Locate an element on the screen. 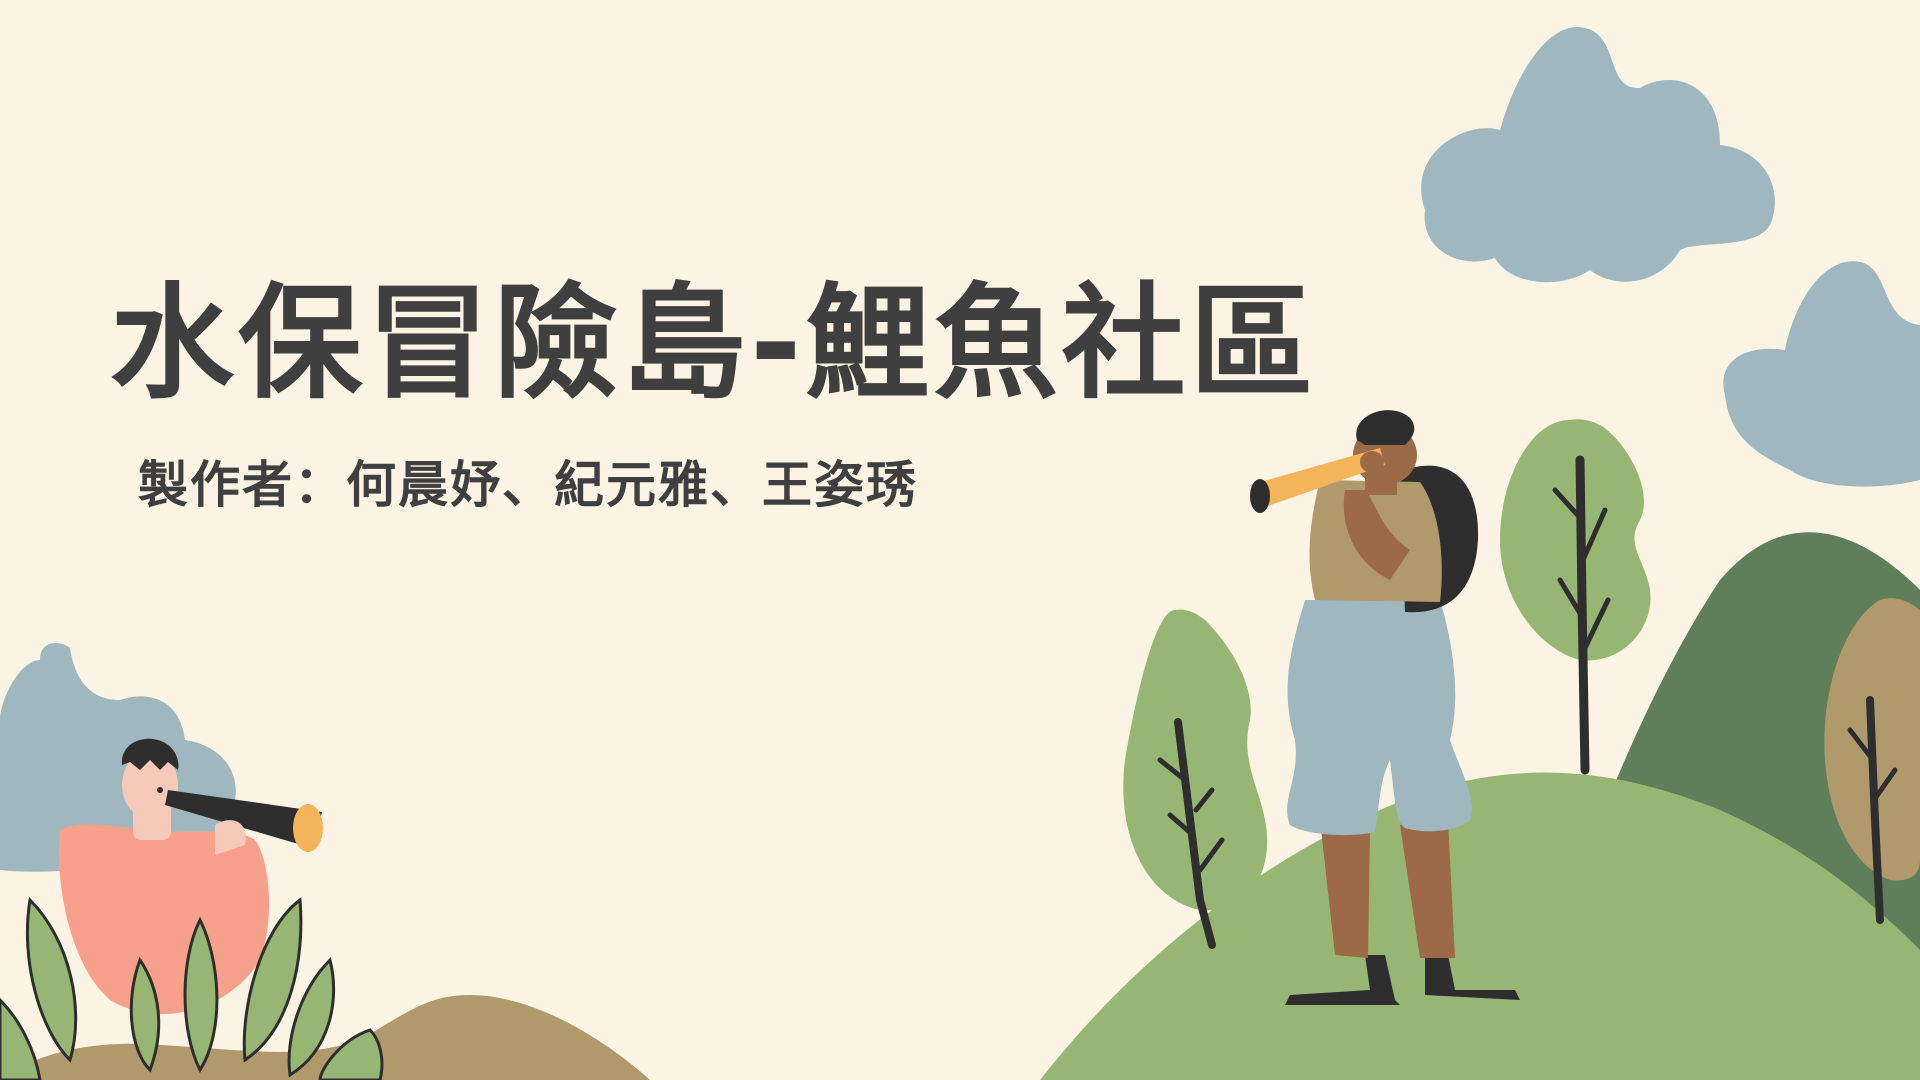  cloud-top-right is located at coordinates (1598, 154).